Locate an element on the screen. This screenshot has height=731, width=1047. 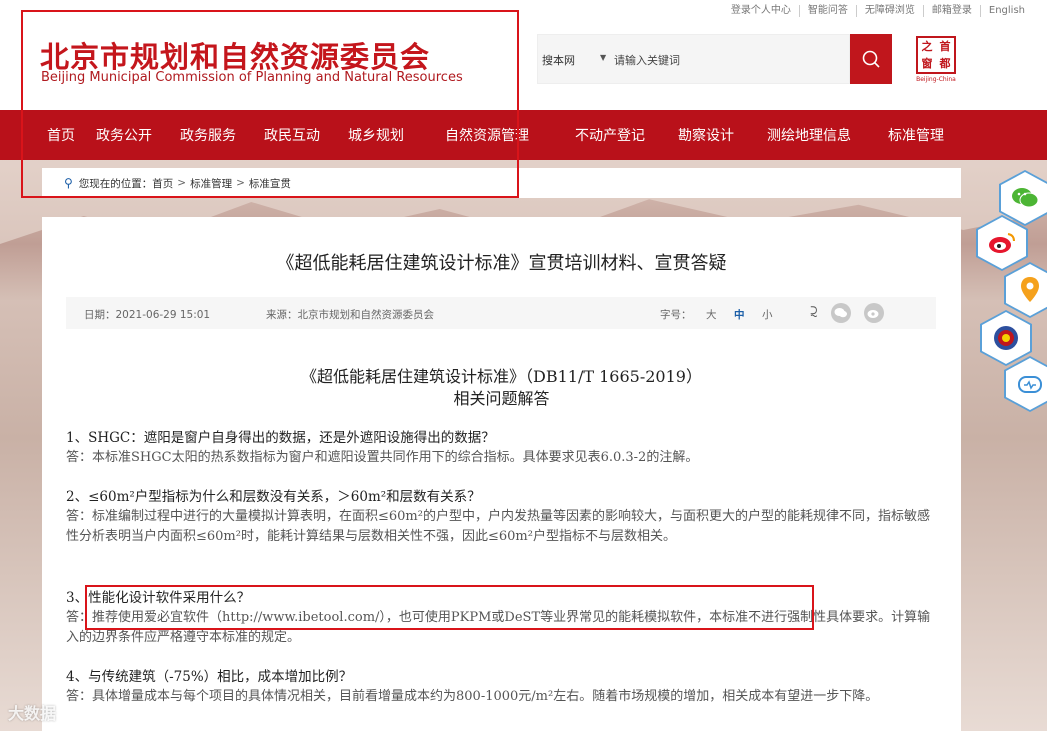
nav-item-survey-design: 勘察设计 is located at coordinates (706, 135).